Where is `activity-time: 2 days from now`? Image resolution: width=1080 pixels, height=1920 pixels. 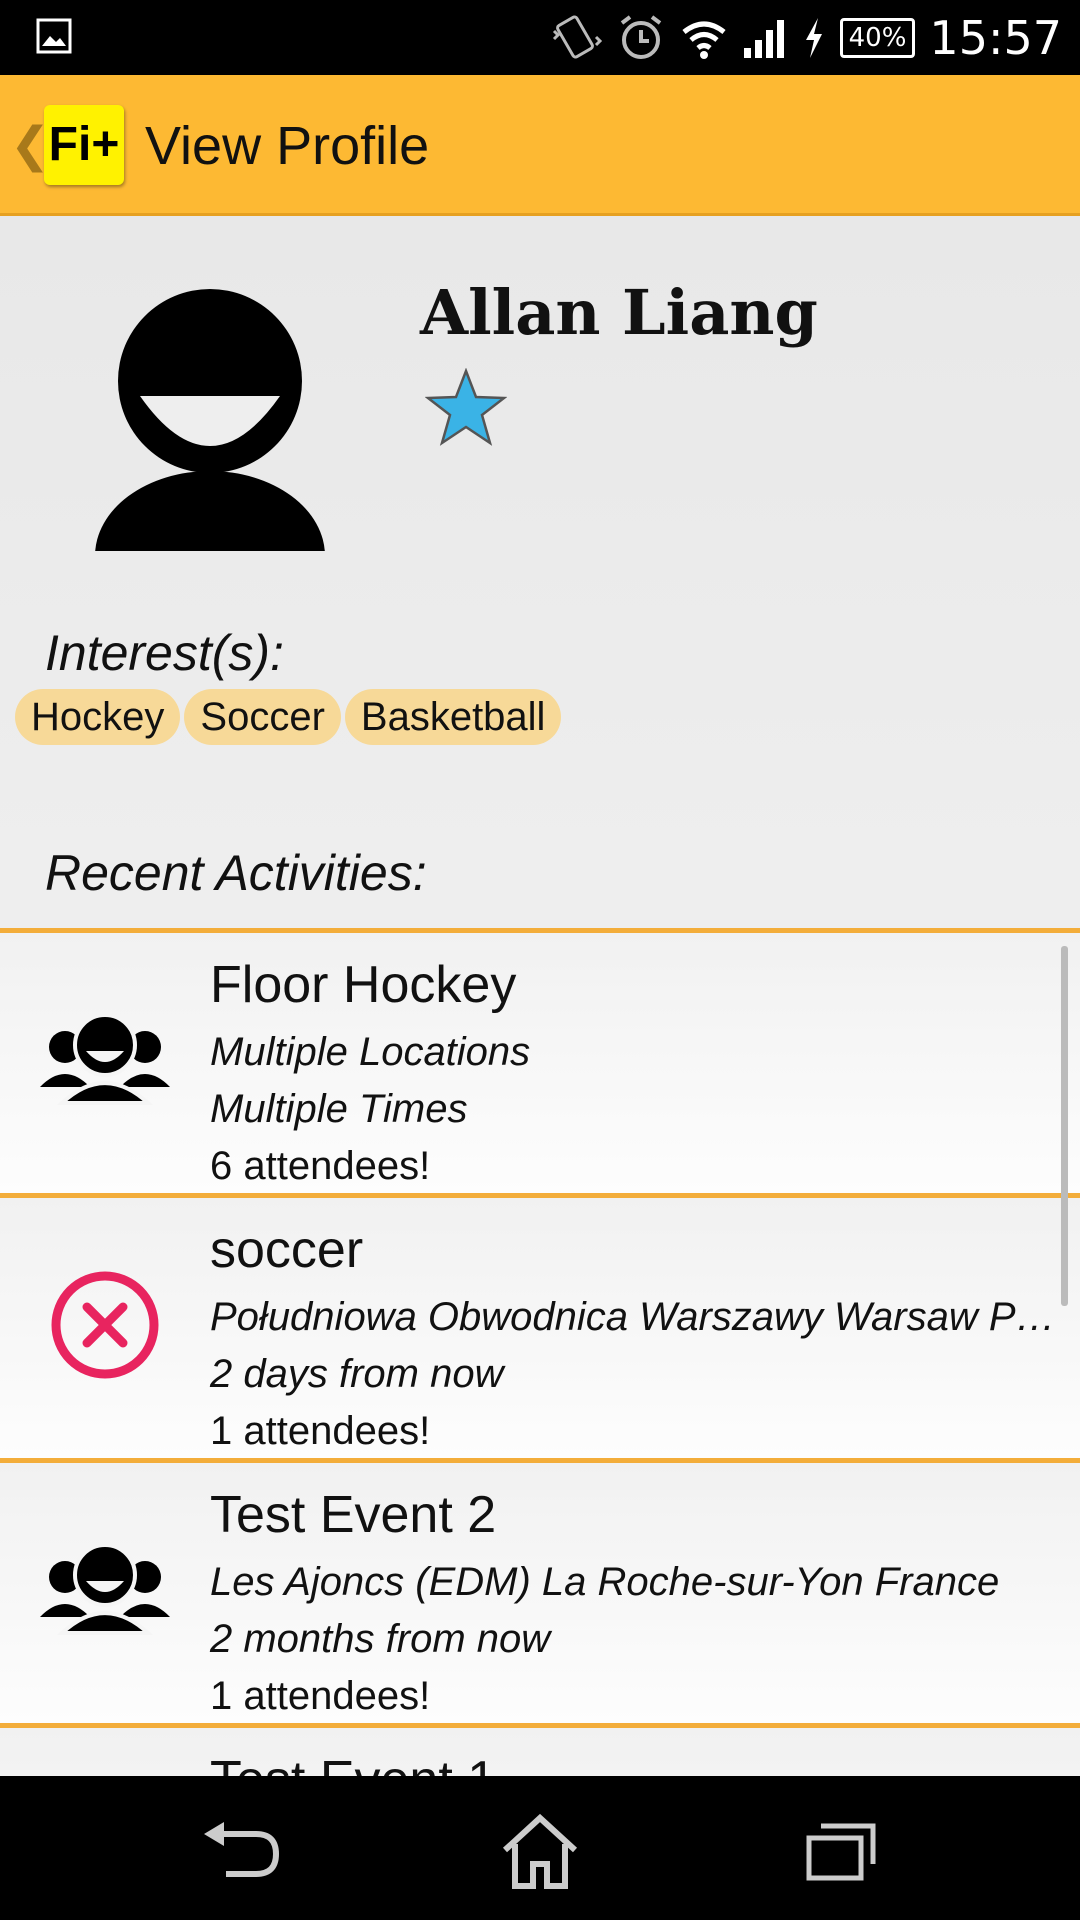 activity-time: 2 days from now is located at coordinates (357, 1374).